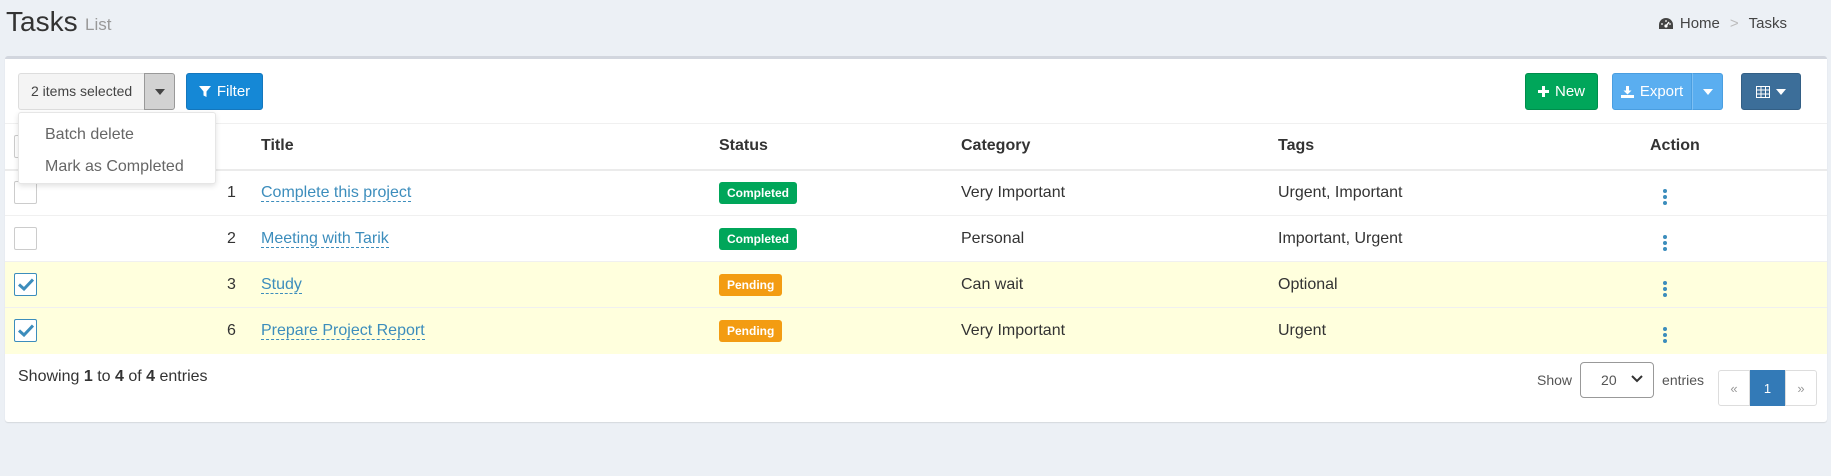 This screenshot has height=476, width=1831. I want to click on row-title-link: Meeting with Tarik, so click(325, 238).